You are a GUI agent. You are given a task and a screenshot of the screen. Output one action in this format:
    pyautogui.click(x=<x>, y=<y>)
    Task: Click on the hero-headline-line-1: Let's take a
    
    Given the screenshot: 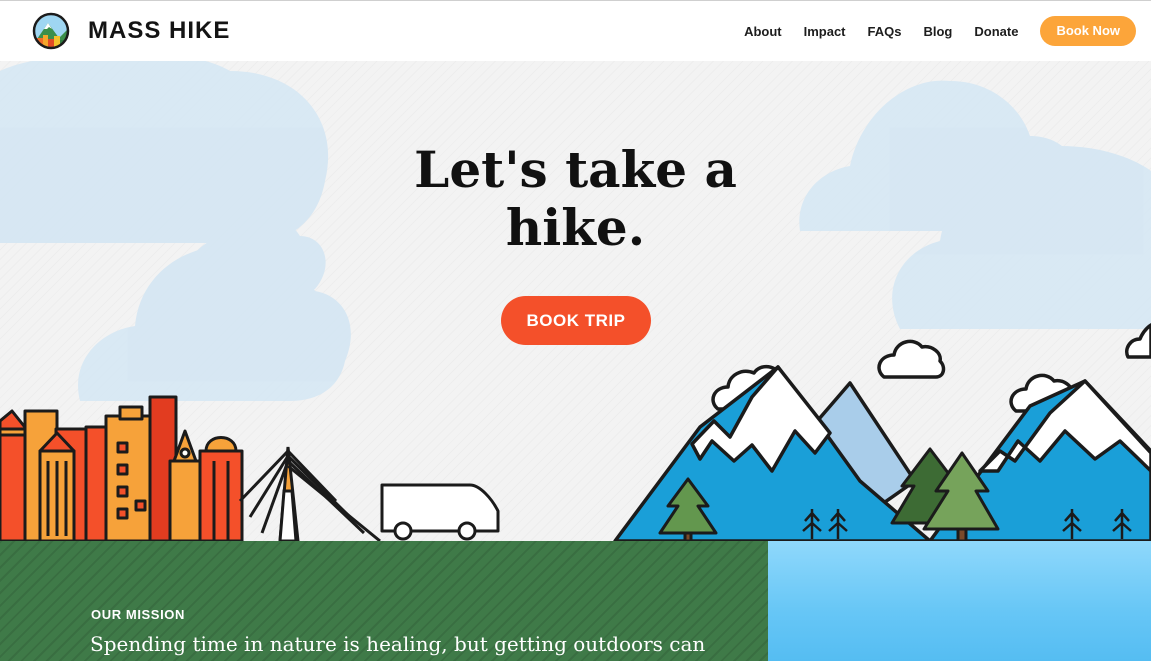 What is the action you would take?
    pyautogui.click(x=575, y=169)
    